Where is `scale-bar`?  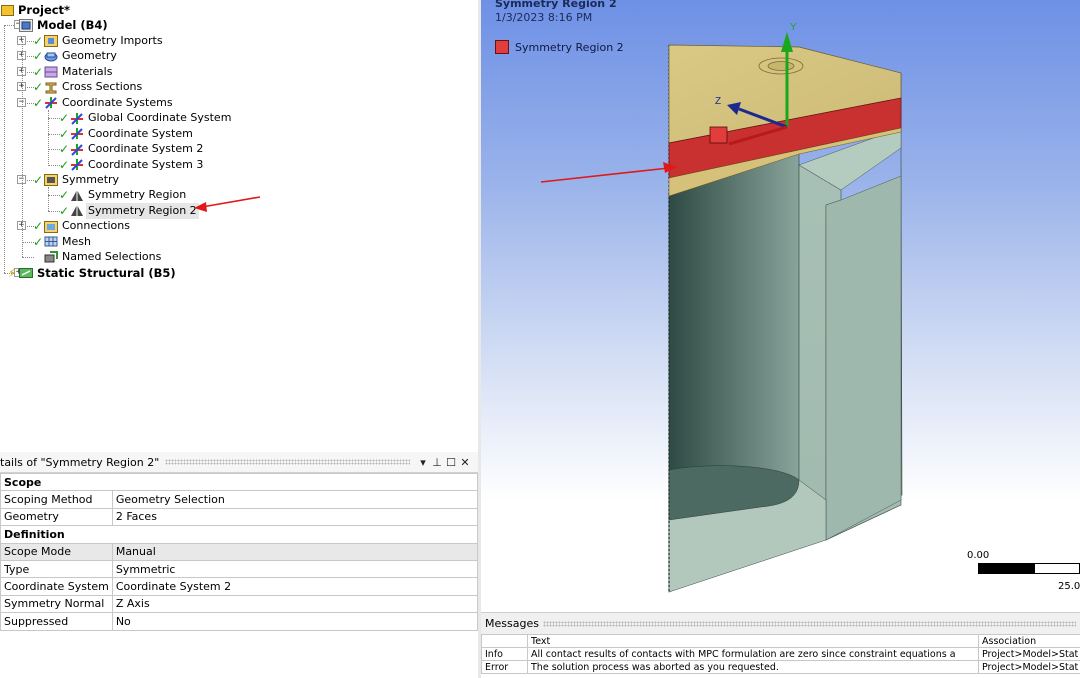 scale-bar is located at coordinates (1029, 568).